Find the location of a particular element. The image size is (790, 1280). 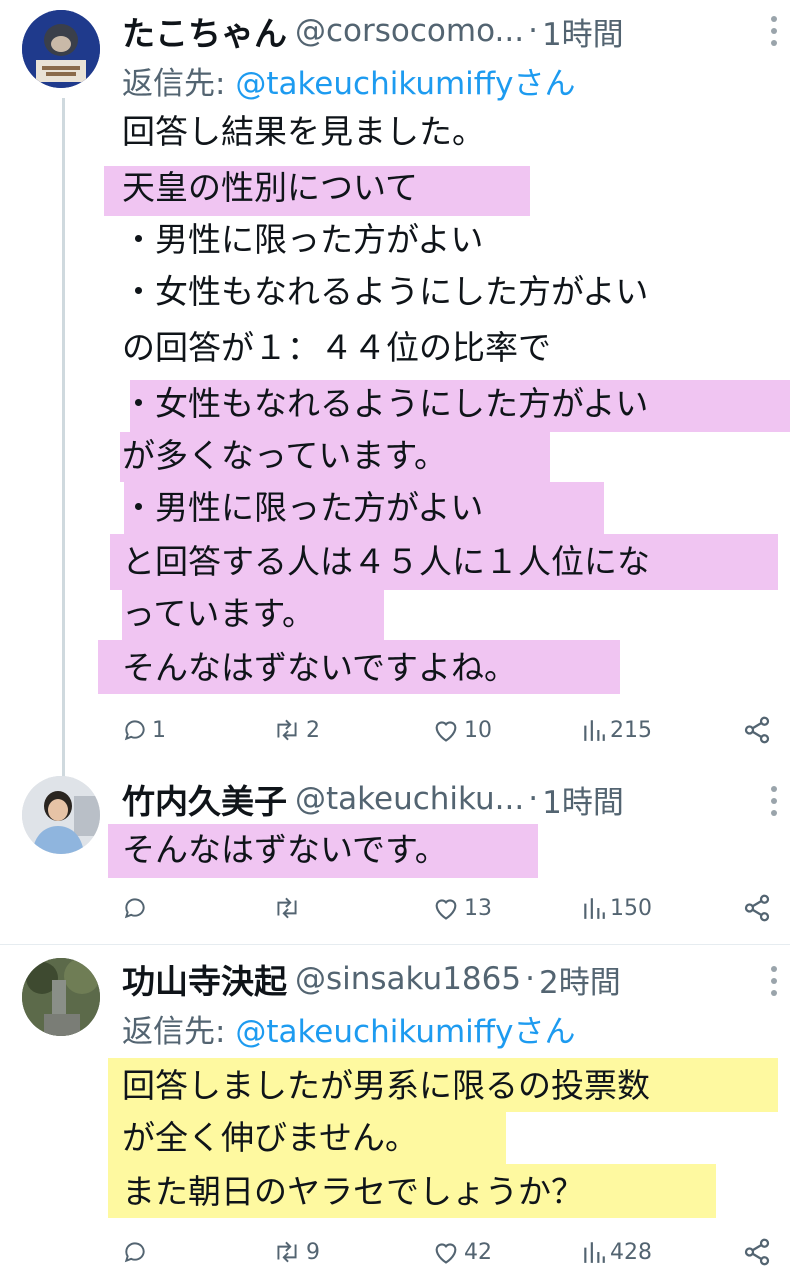

tweet-header: たこちゃん @corsocomo... · 1時間 is located at coordinates (452, 31).